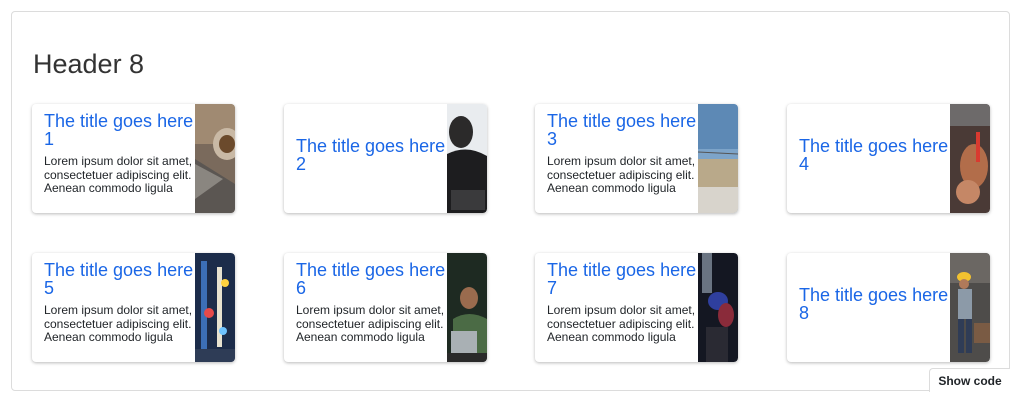 This screenshot has width=1025, height=406. Describe the element at coordinates (622, 279) in the screenshot. I see `card-title: The title goes here 7` at that location.